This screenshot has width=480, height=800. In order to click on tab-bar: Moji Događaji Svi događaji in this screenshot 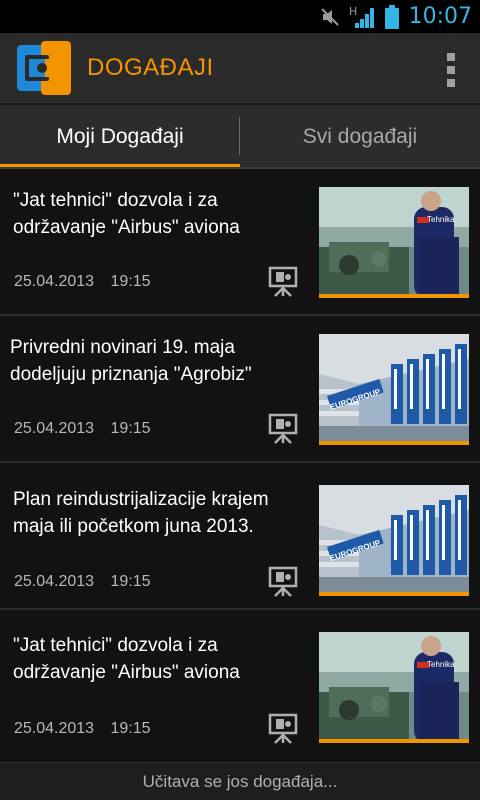, I will do `click(240, 137)`.